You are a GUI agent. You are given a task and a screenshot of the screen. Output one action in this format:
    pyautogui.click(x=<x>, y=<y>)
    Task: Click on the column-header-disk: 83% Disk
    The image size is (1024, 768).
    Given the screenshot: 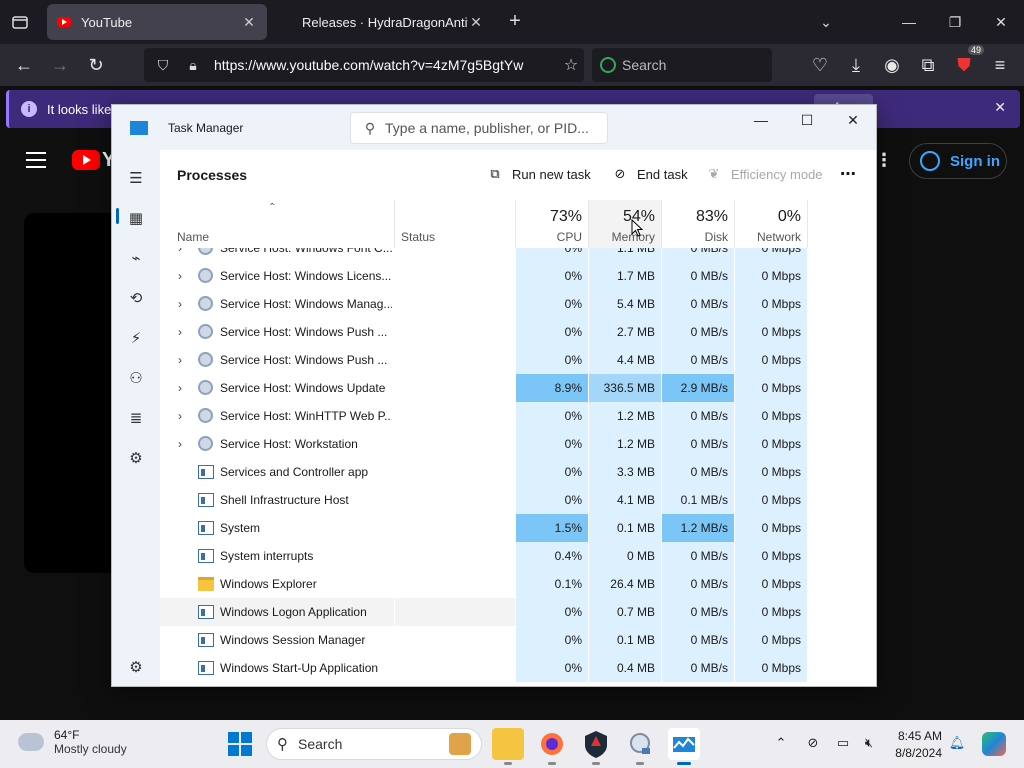 What is the action you would take?
    pyautogui.click(x=698, y=224)
    